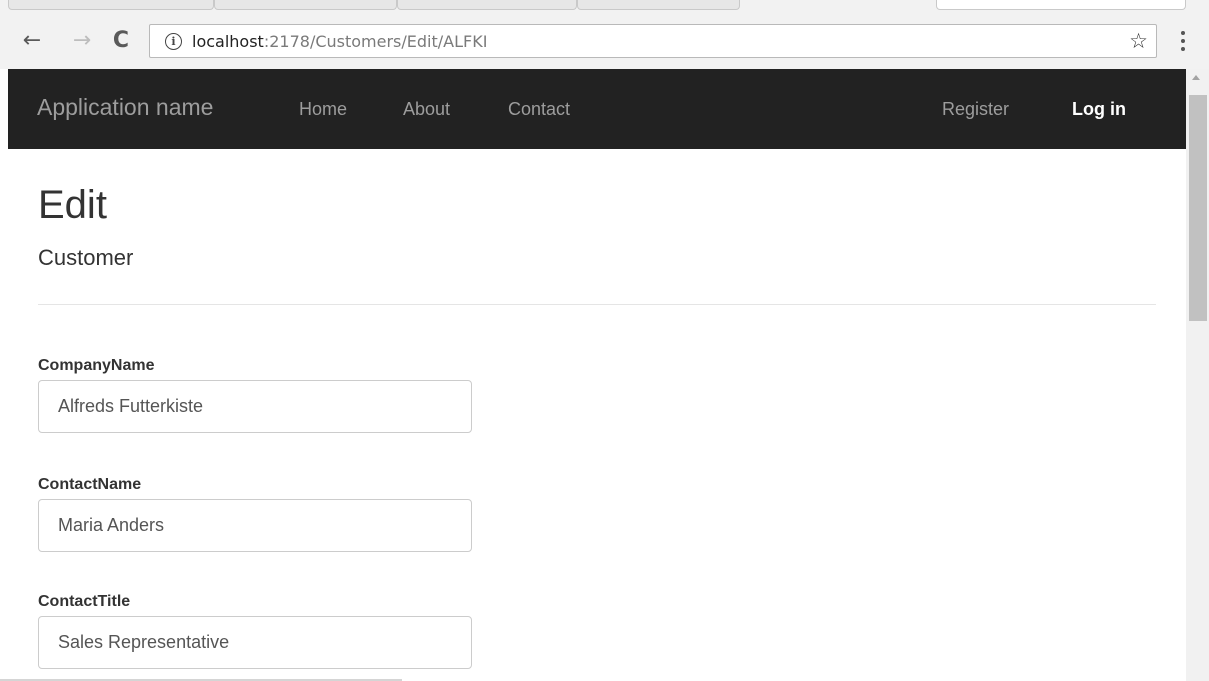  Describe the element at coordinates (173, 41) in the screenshot. I see `info-icon: i` at that location.